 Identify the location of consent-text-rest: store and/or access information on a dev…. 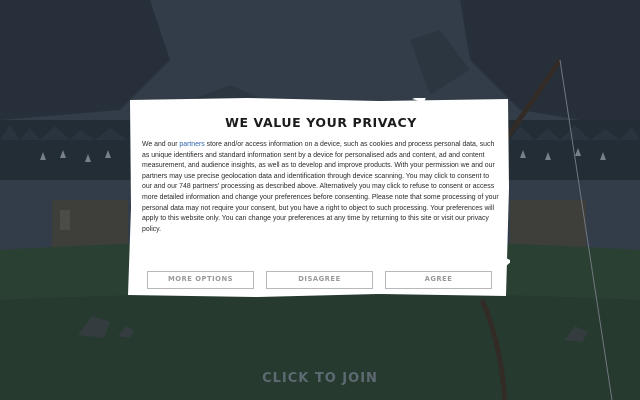
(320, 187).